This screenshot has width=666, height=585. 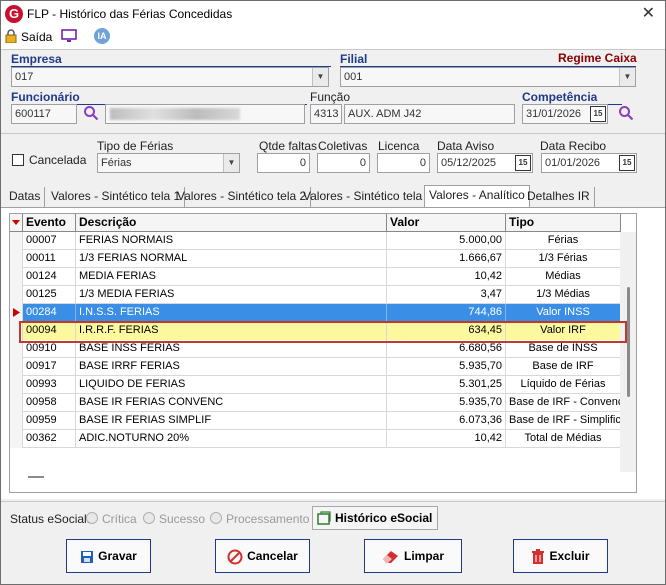 What do you see at coordinates (69, 36) in the screenshot?
I see `monitor-icon` at bounding box center [69, 36].